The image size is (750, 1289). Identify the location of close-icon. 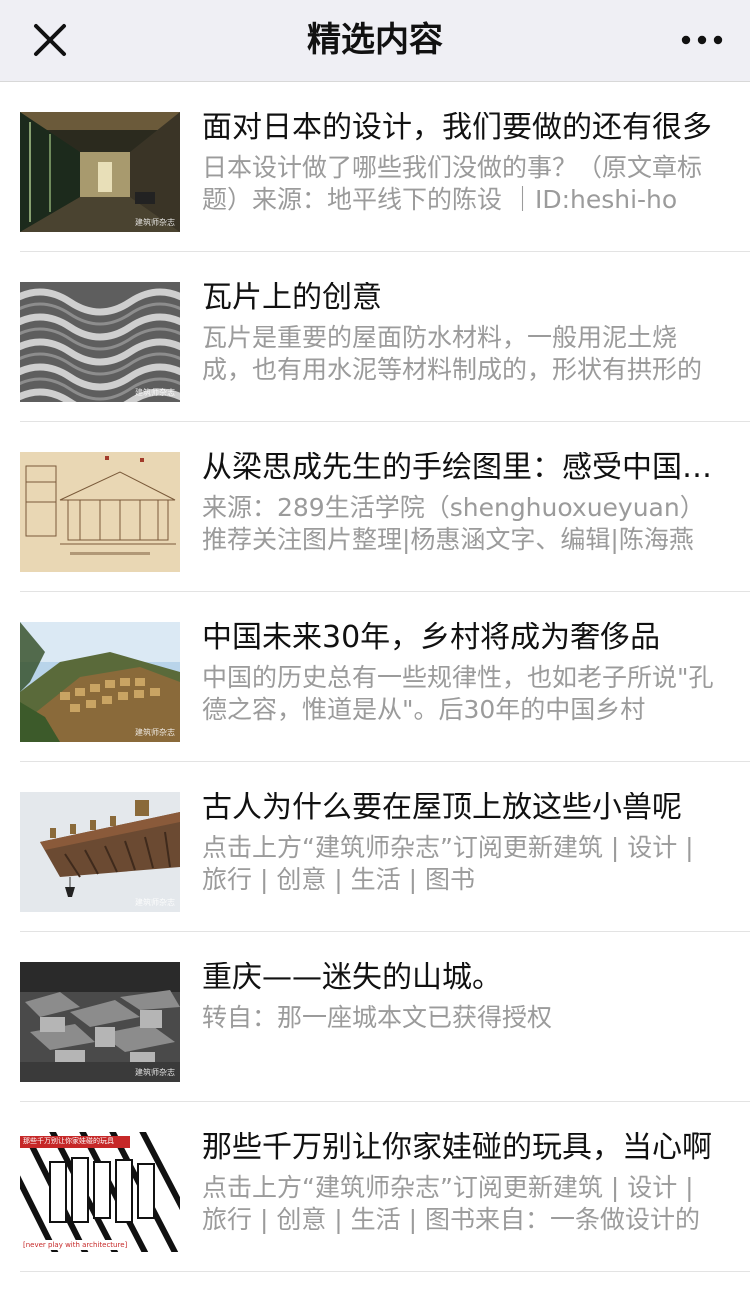
(50, 40).